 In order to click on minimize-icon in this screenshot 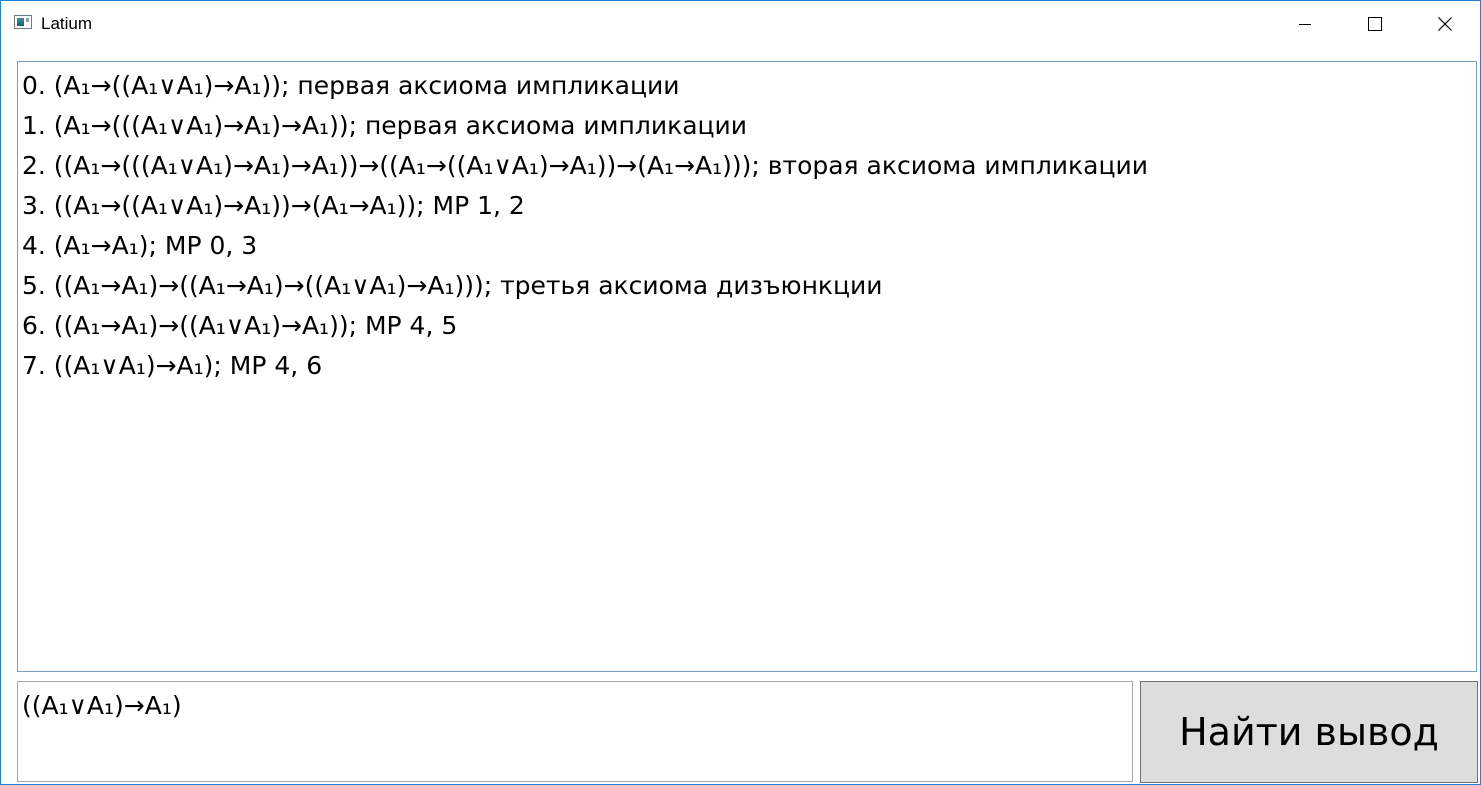, I will do `click(1305, 24)`.